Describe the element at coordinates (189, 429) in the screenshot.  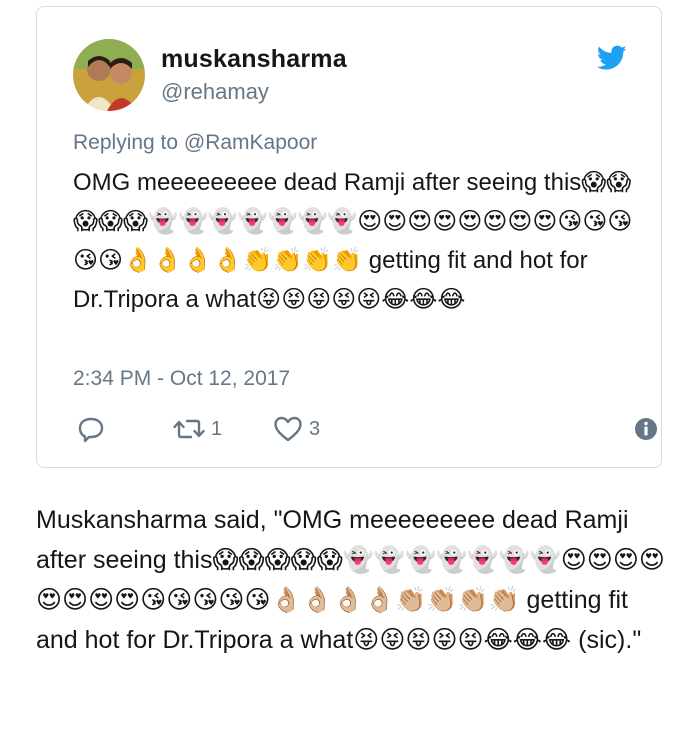
I see `retweet-icon` at that location.